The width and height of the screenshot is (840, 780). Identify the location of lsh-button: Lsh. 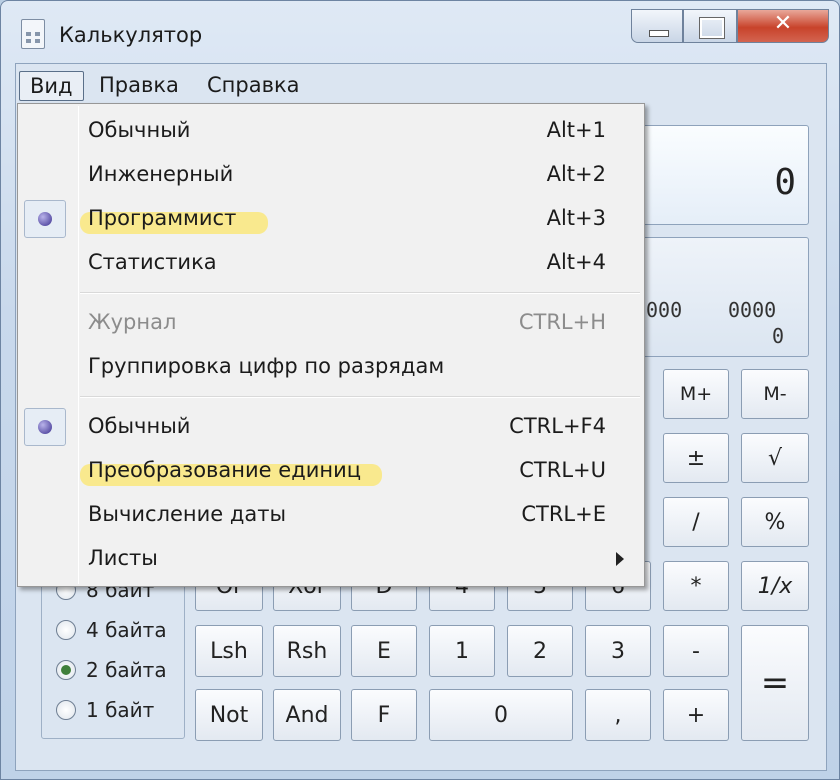
(229, 651).